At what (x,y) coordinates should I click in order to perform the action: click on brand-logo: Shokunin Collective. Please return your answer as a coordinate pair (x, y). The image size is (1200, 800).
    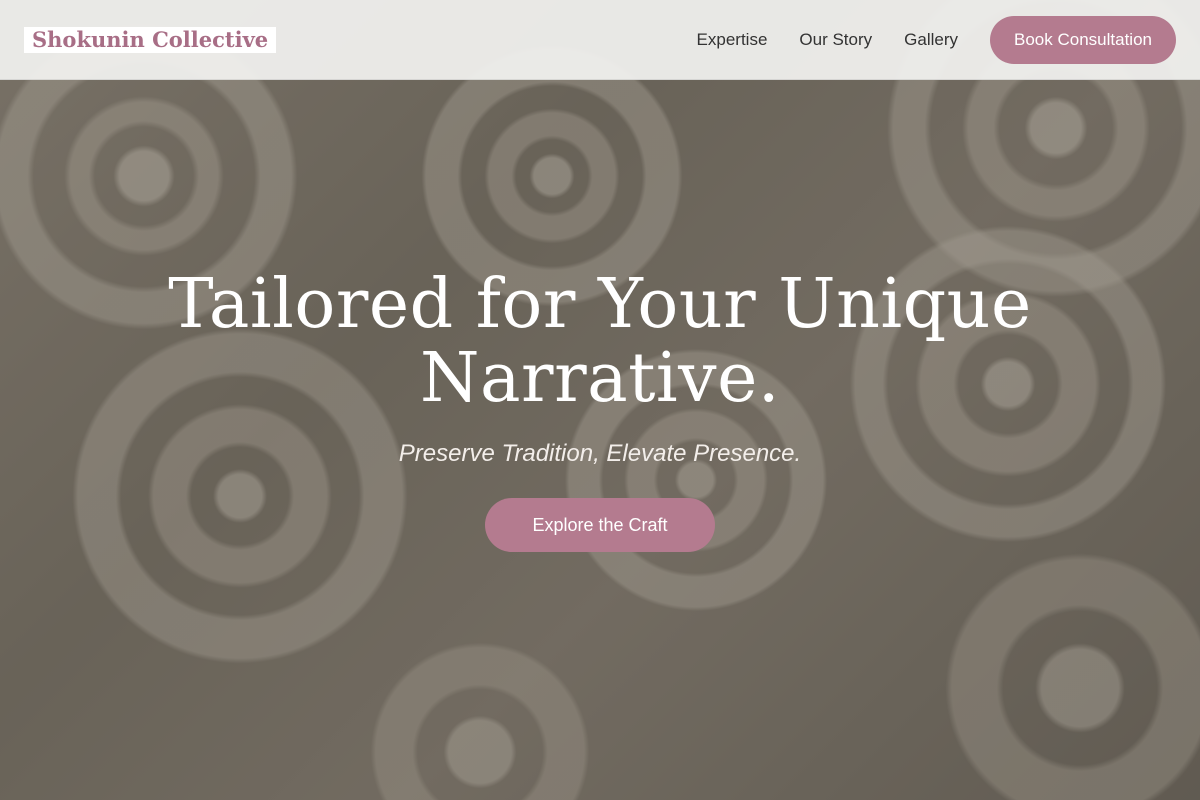
    Looking at the image, I should click on (150, 39).